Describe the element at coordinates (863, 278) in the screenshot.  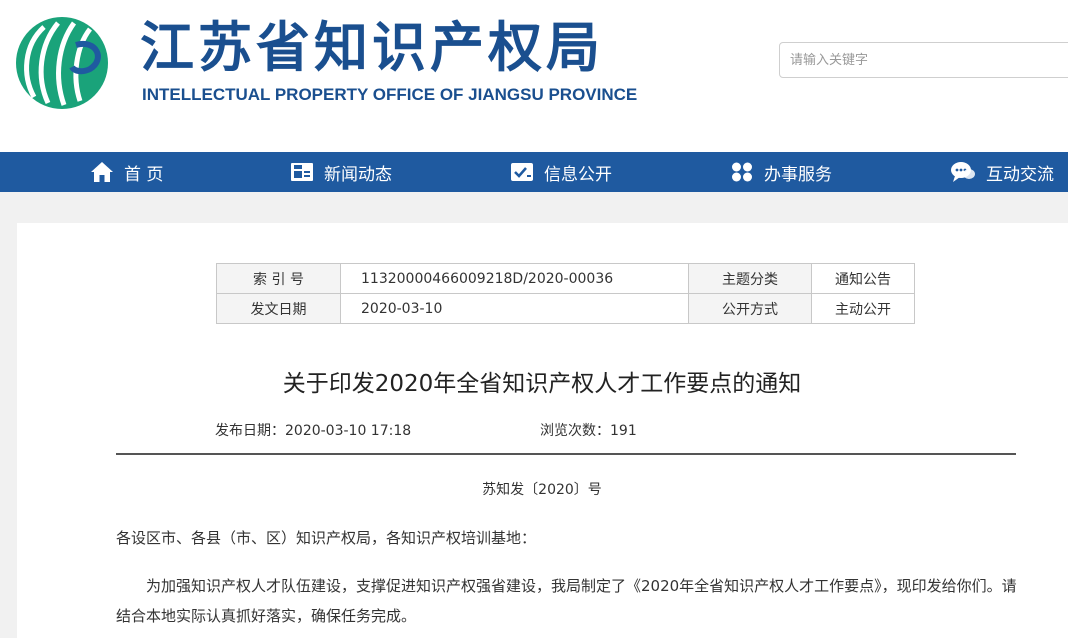
I see `topic-value: 通知公告` at that location.